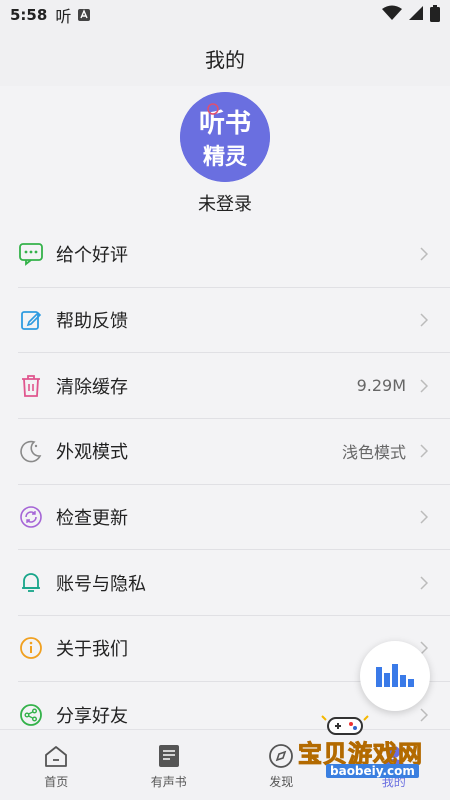 The height and width of the screenshot is (800, 450). Describe the element at coordinates (234, 452) in the screenshot. I see `menu-item-appearance: 外观模式 浅色模式` at that location.